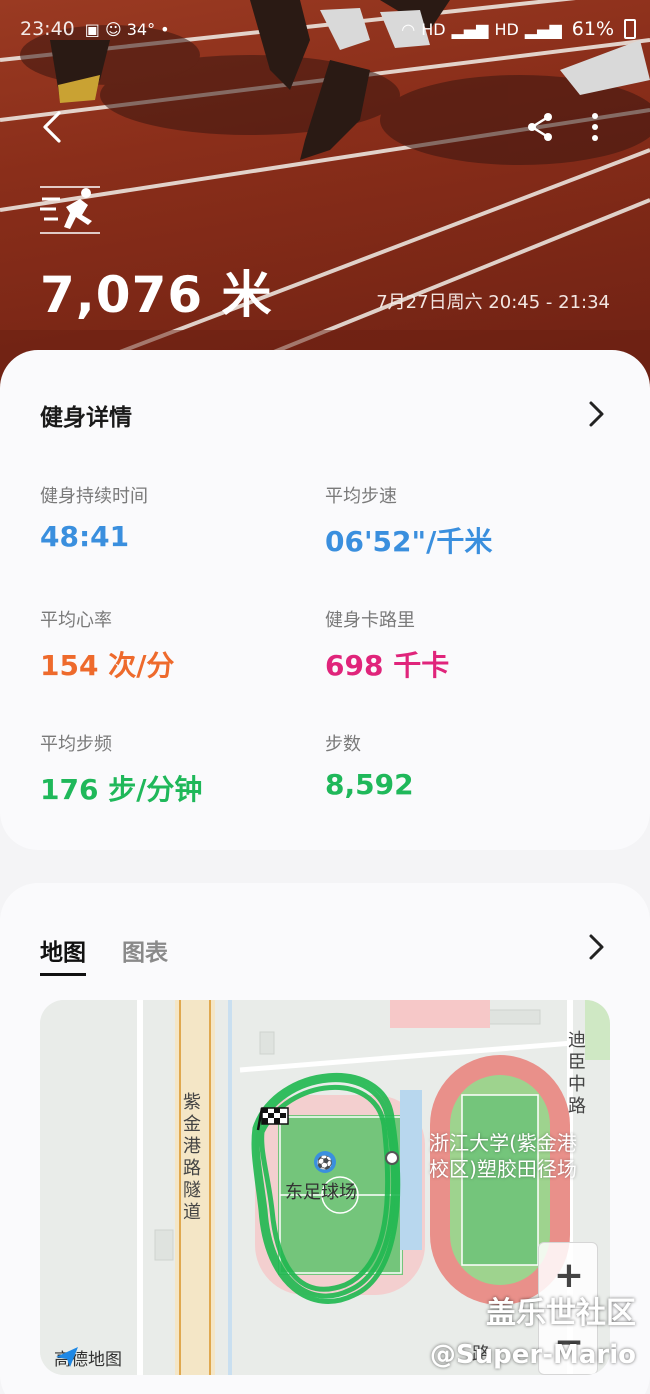 The height and width of the screenshot is (1394, 650). What do you see at coordinates (370, 620) in the screenshot?
I see `metric-label: 健身卡路里` at bounding box center [370, 620].